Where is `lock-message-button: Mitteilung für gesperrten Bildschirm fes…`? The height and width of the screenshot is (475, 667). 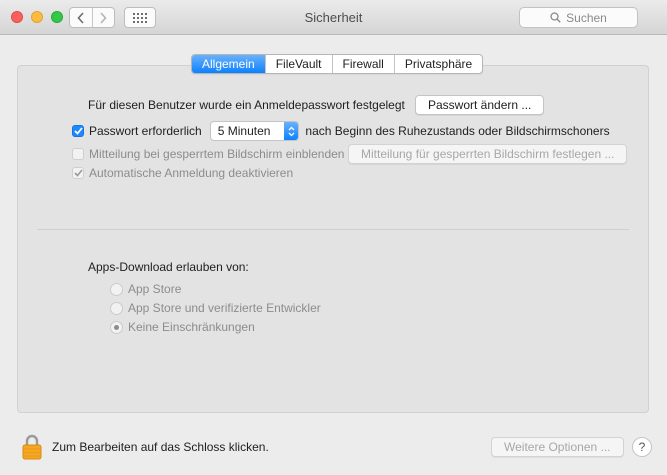
lock-message-button: Mitteilung für gesperrten Bildschirm fes… is located at coordinates (488, 154).